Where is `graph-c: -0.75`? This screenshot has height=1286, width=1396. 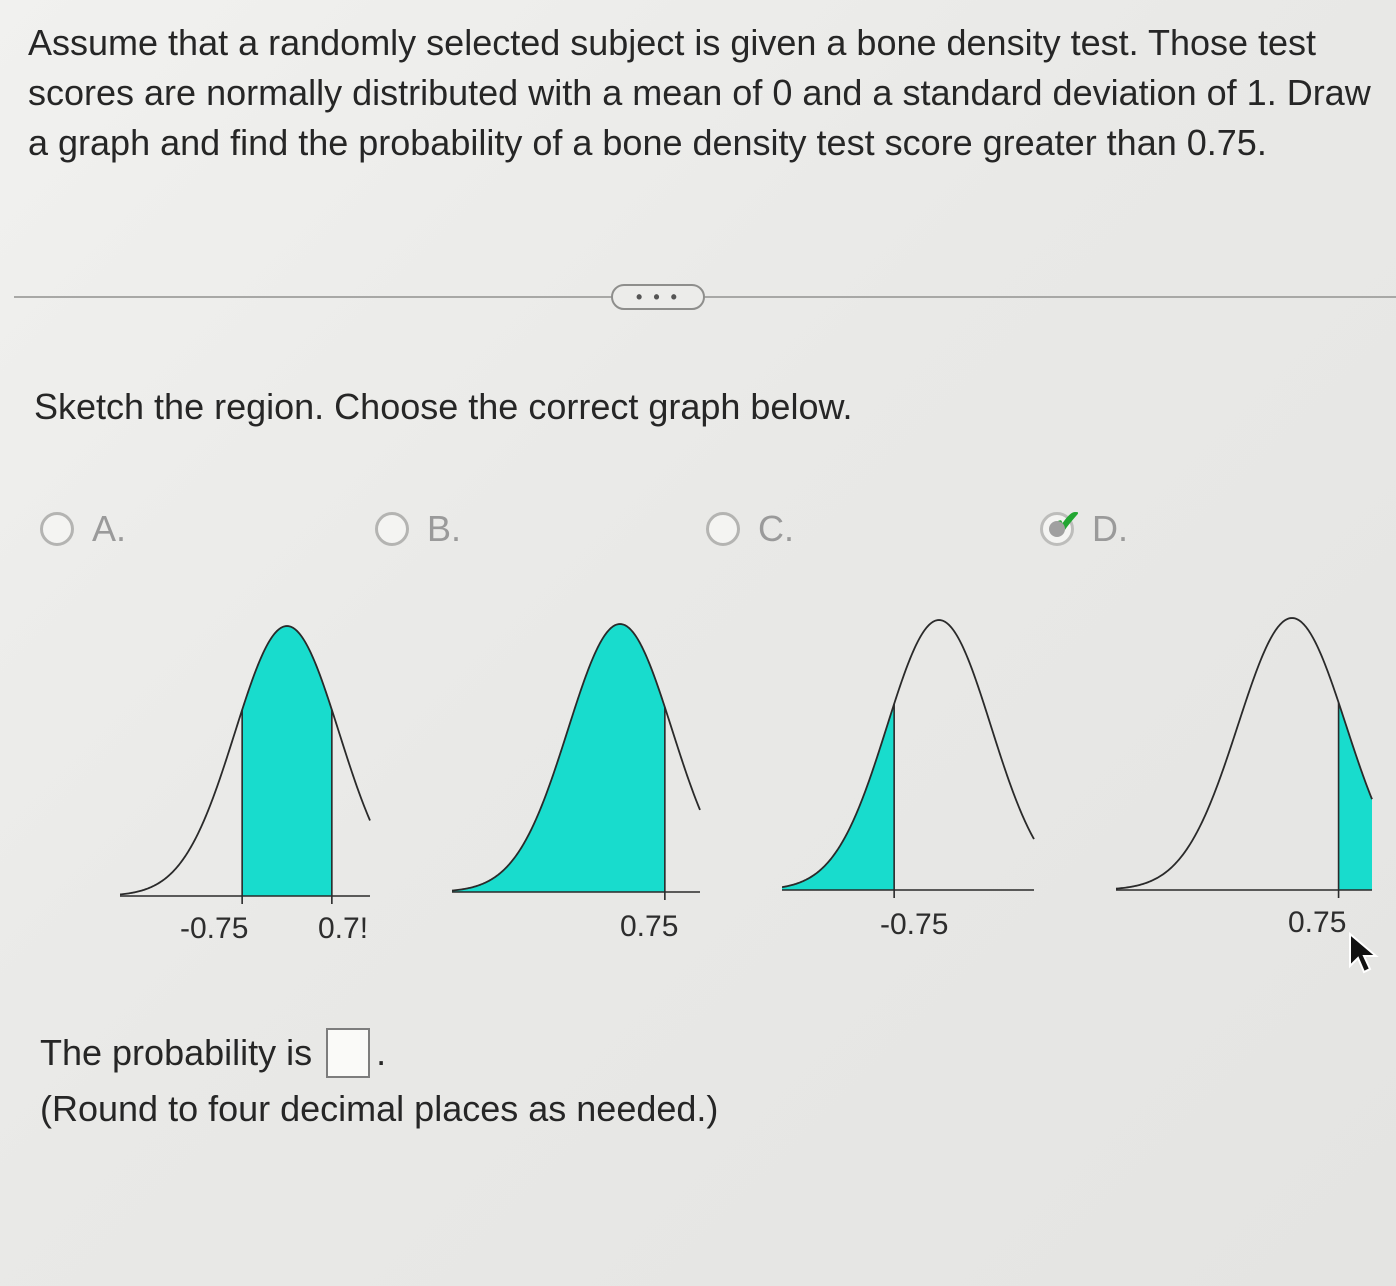
graph-c: -0.75 is located at coordinates (912, 780).